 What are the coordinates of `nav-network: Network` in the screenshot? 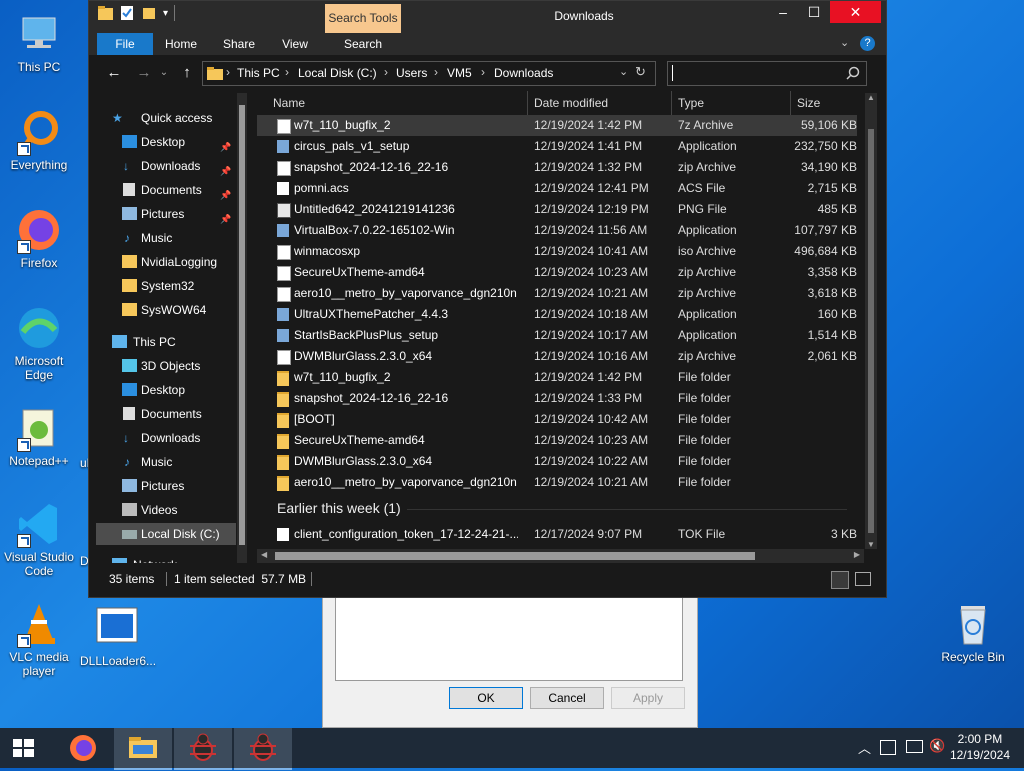 It's located at (166, 558).